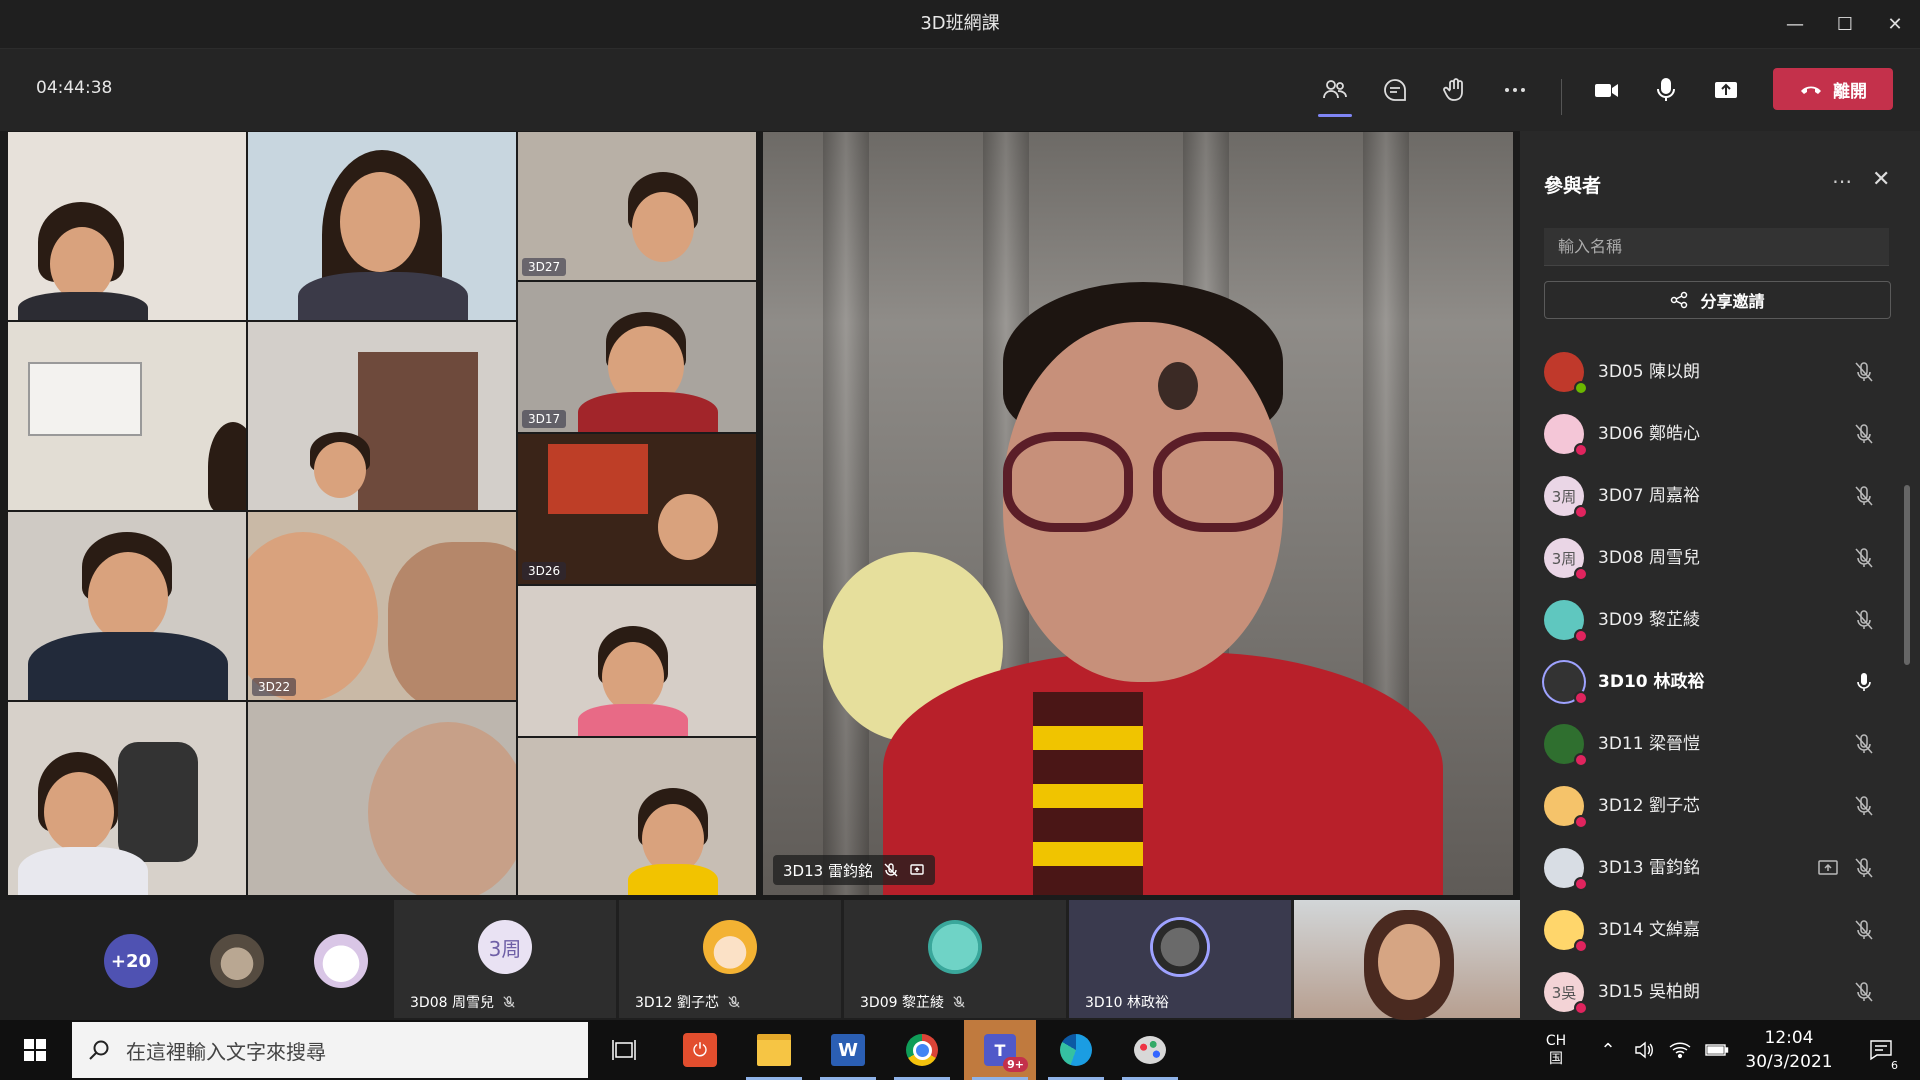  Describe the element at coordinates (1649, 496) in the screenshot. I see `participant-name: 3D07 周嘉裕` at that location.